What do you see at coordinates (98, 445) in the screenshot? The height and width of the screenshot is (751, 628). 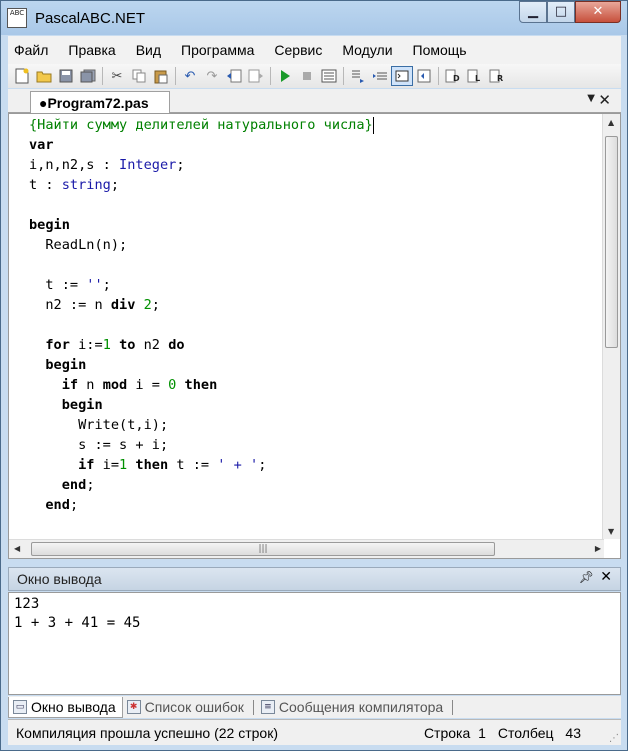 I see `code-line: s := s + i;` at bounding box center [98, 445].